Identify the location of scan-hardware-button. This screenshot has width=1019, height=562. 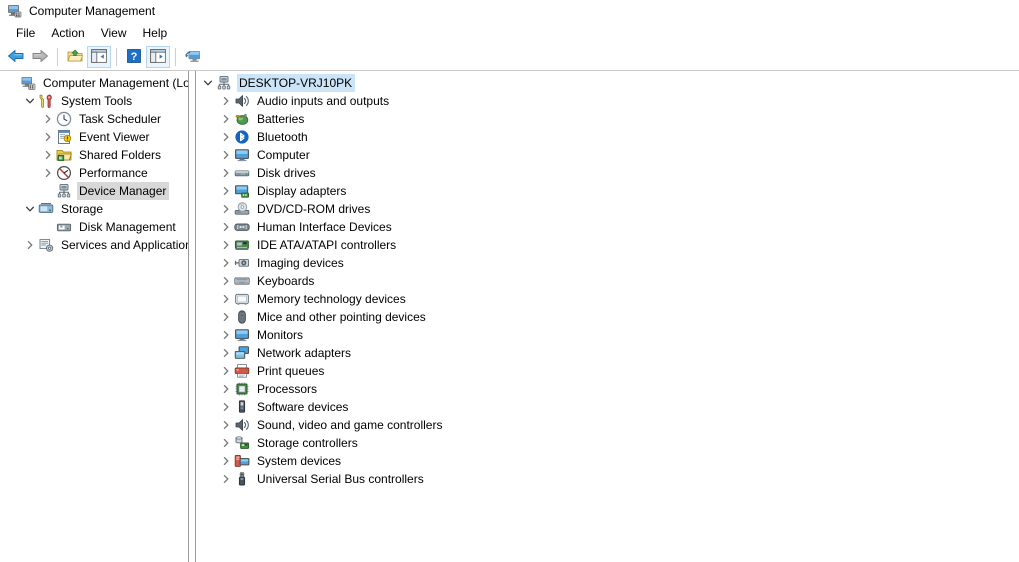
(193, 57).